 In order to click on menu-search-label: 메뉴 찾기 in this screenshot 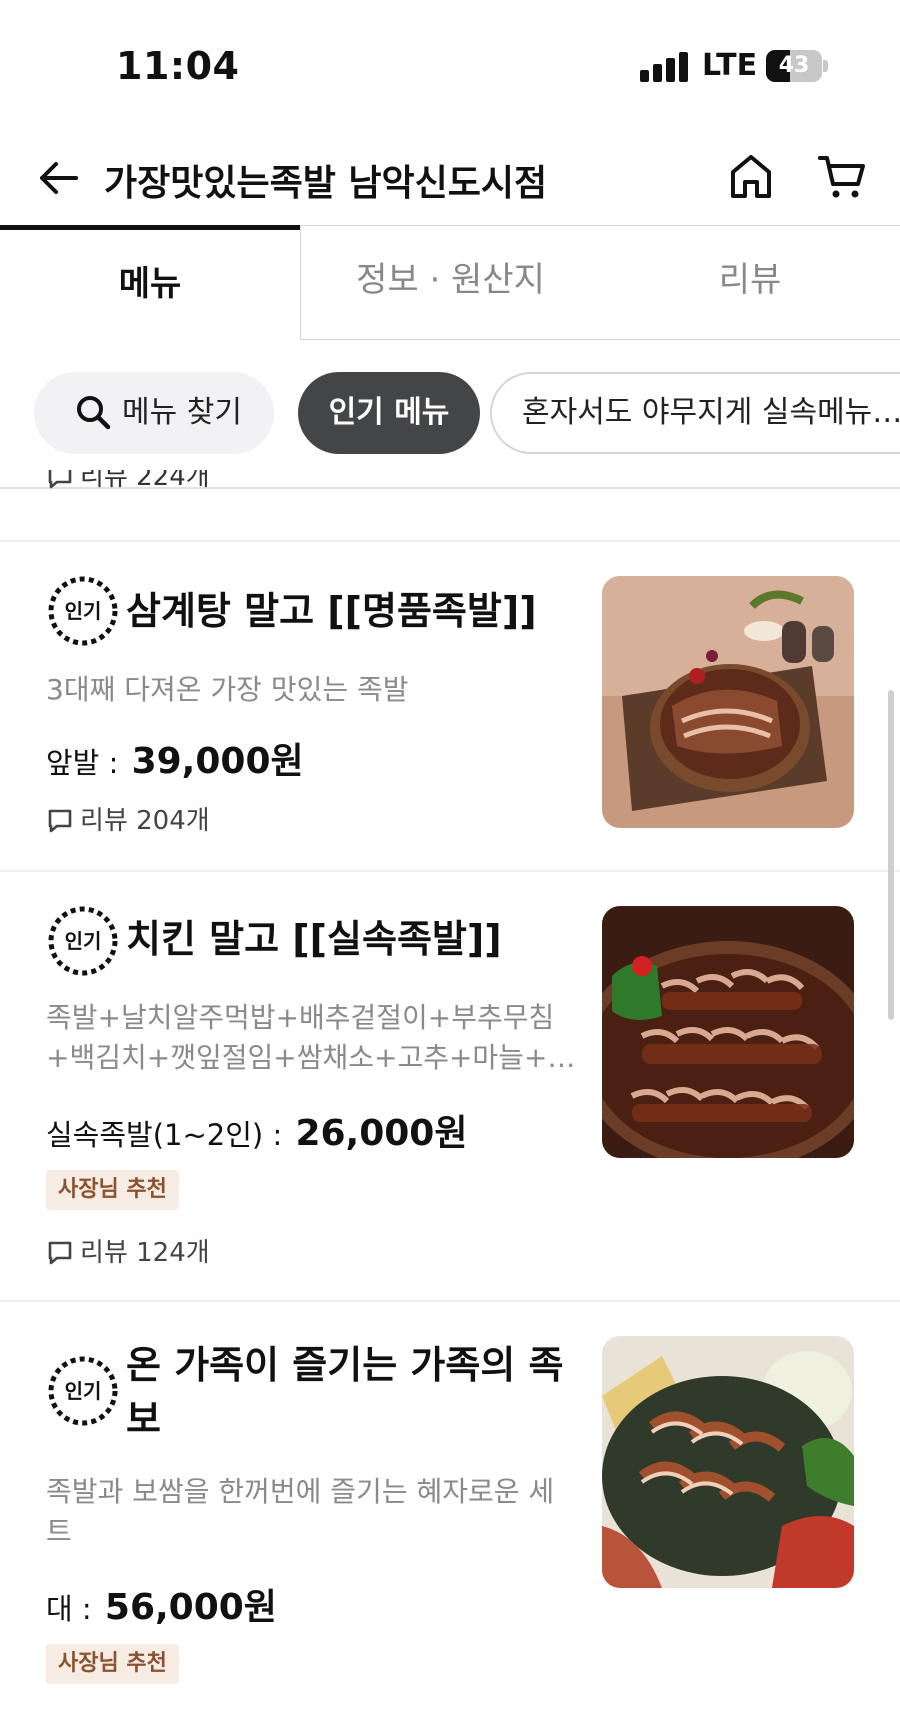, I will do `click(182, 412)`.